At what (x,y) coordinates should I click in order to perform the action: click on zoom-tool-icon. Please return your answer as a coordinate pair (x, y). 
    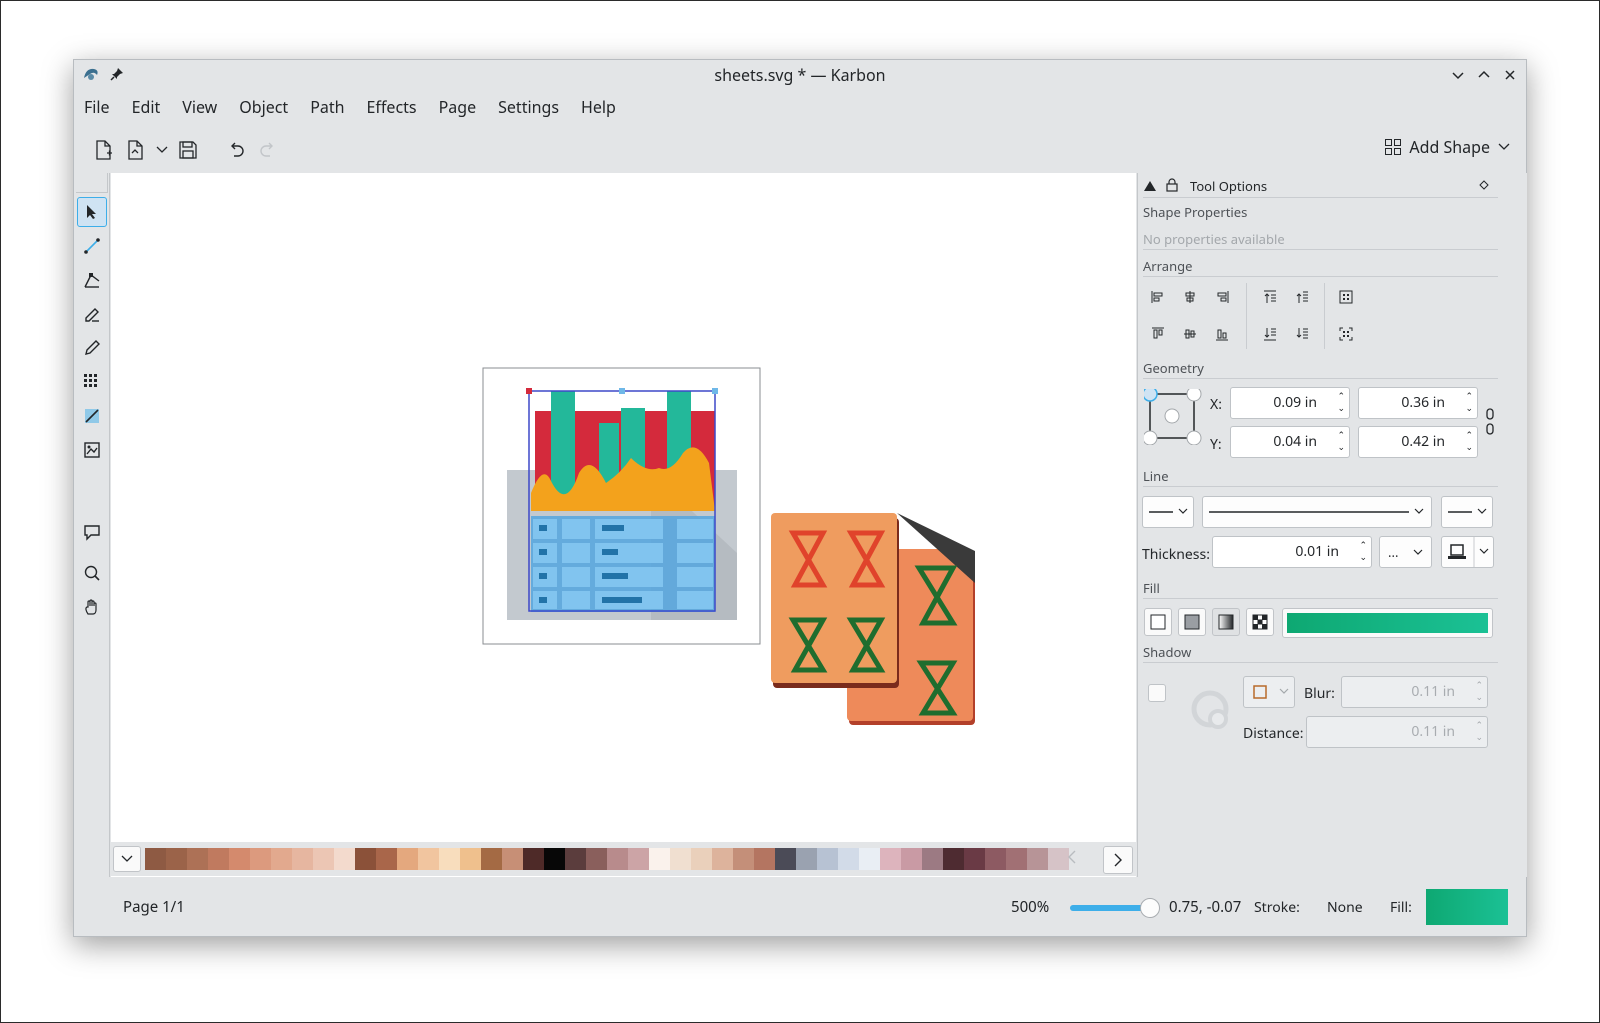
    Looking at the image, I should click on (92, 573).